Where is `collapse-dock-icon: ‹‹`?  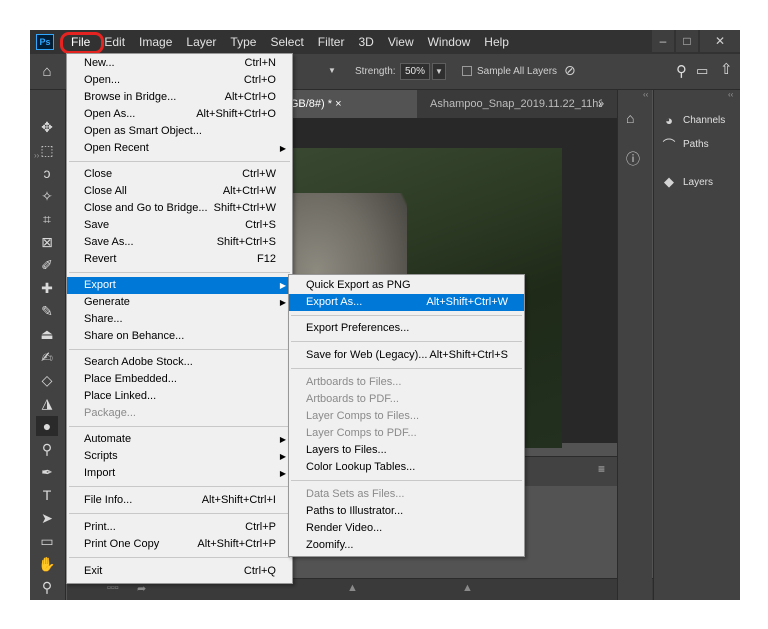
collapse-dock-icon: ‹‹ is located at coordinates (730, 94).